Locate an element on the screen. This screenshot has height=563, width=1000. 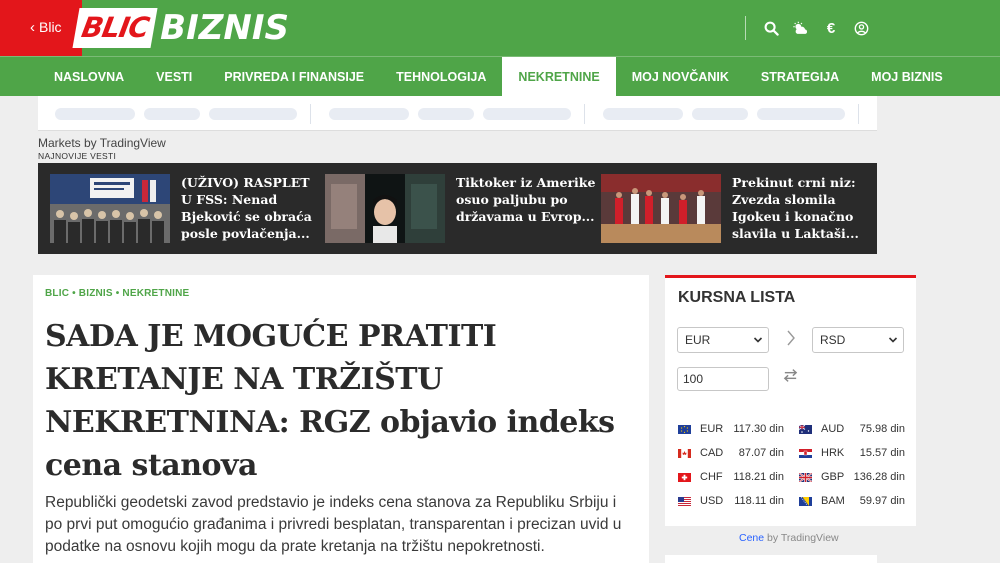
sidebar-below-fold is located at coordinates (771, 559).